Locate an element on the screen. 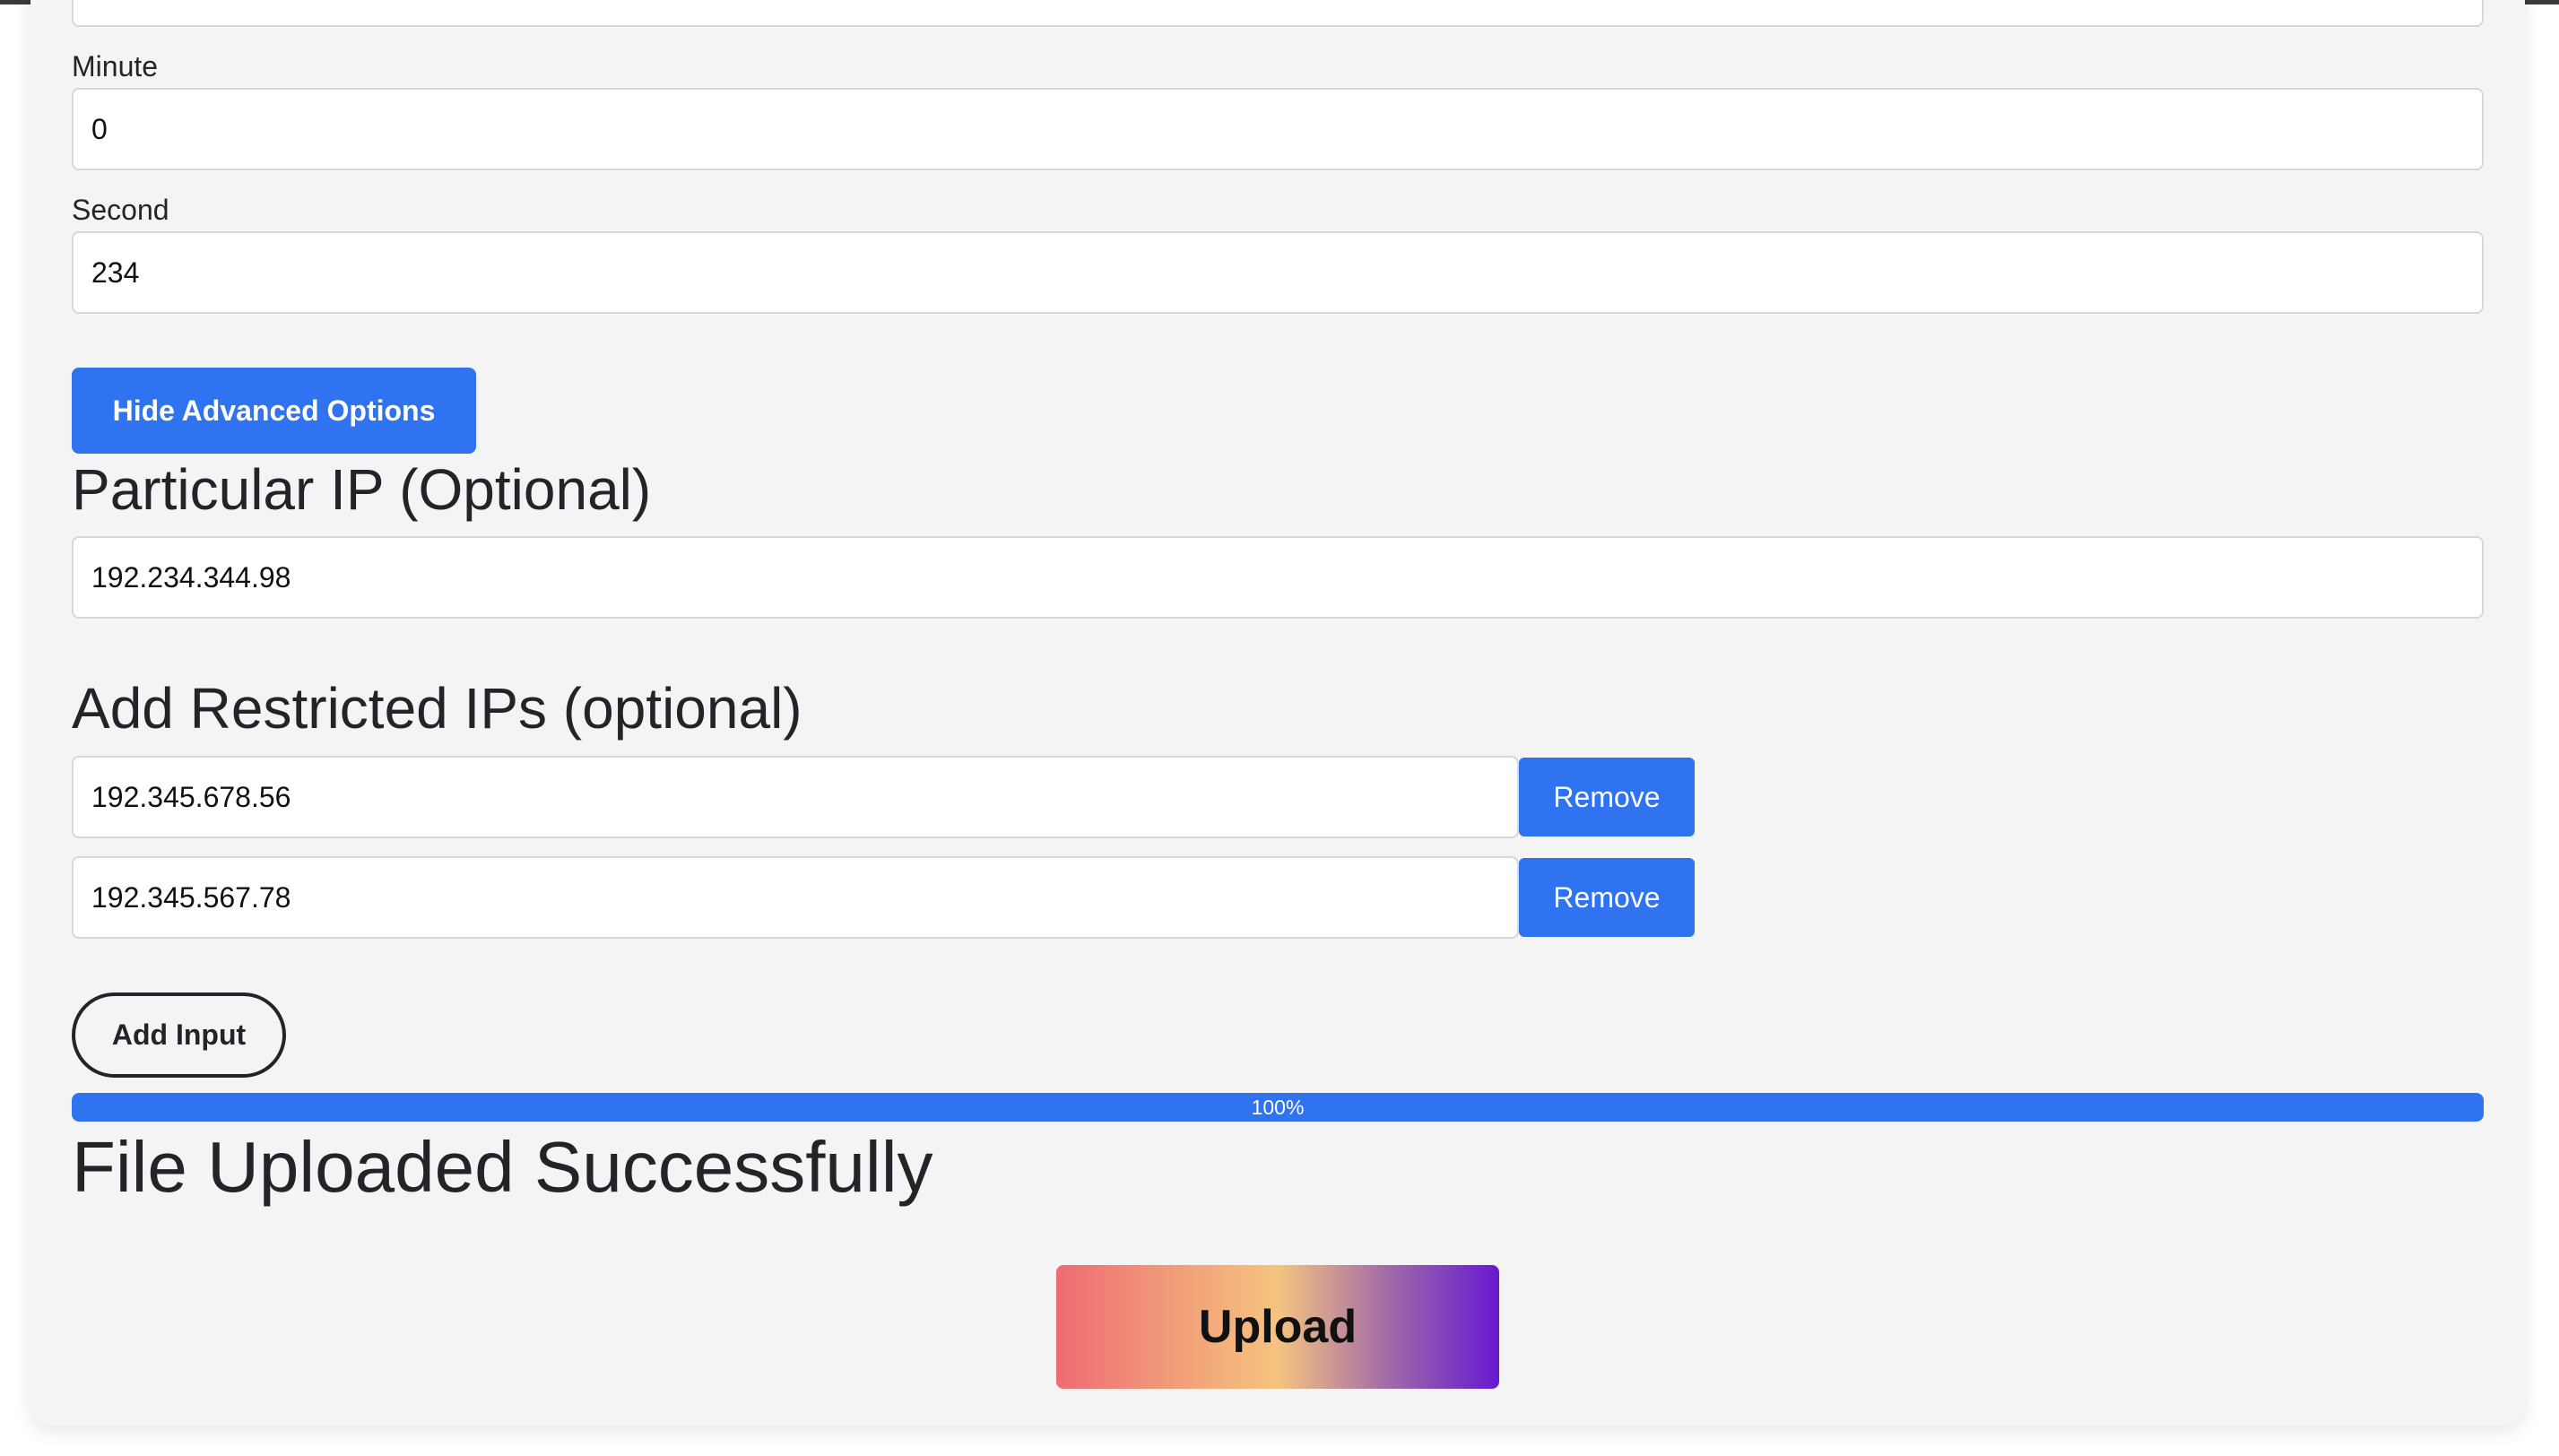 The width and height of the screenshot is (2559, 1456). particular-ip-input: 192.234.344.98 is located at coordinates (1278, 577).